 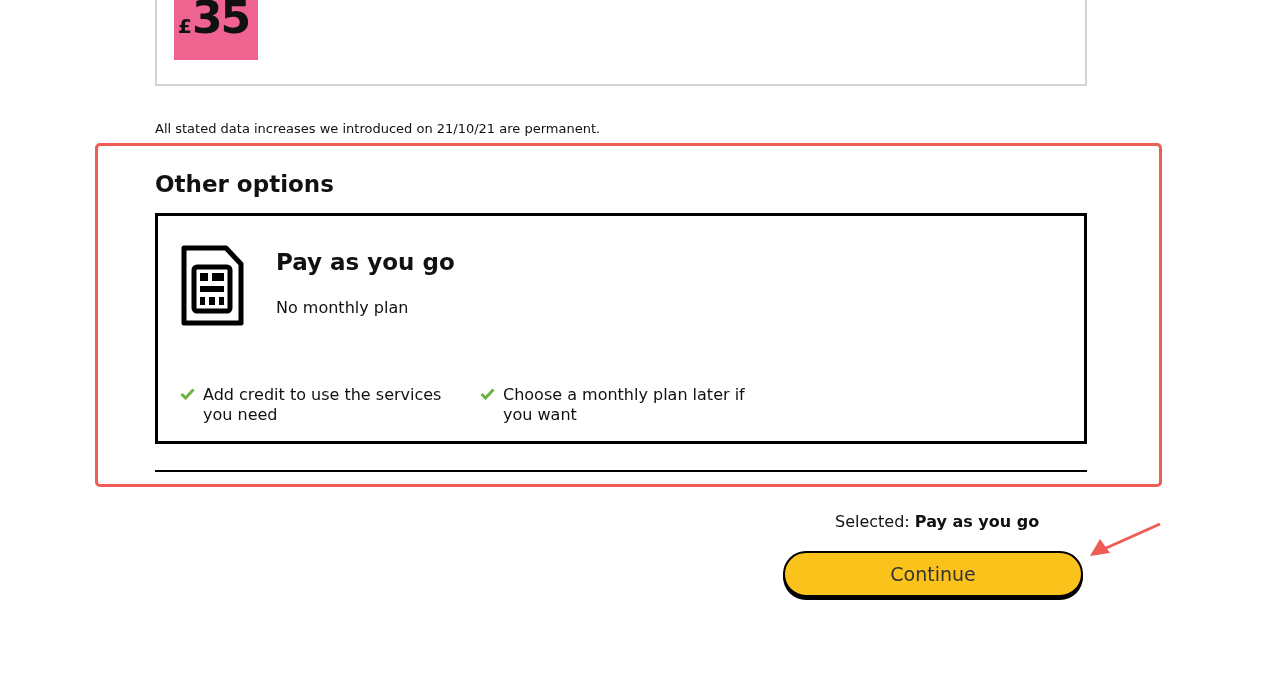 What do you see at coordinates (323, 405) in the screenshot?
I see `feature-text: Add credit to use the services you need` at bounding box center [323, 405].